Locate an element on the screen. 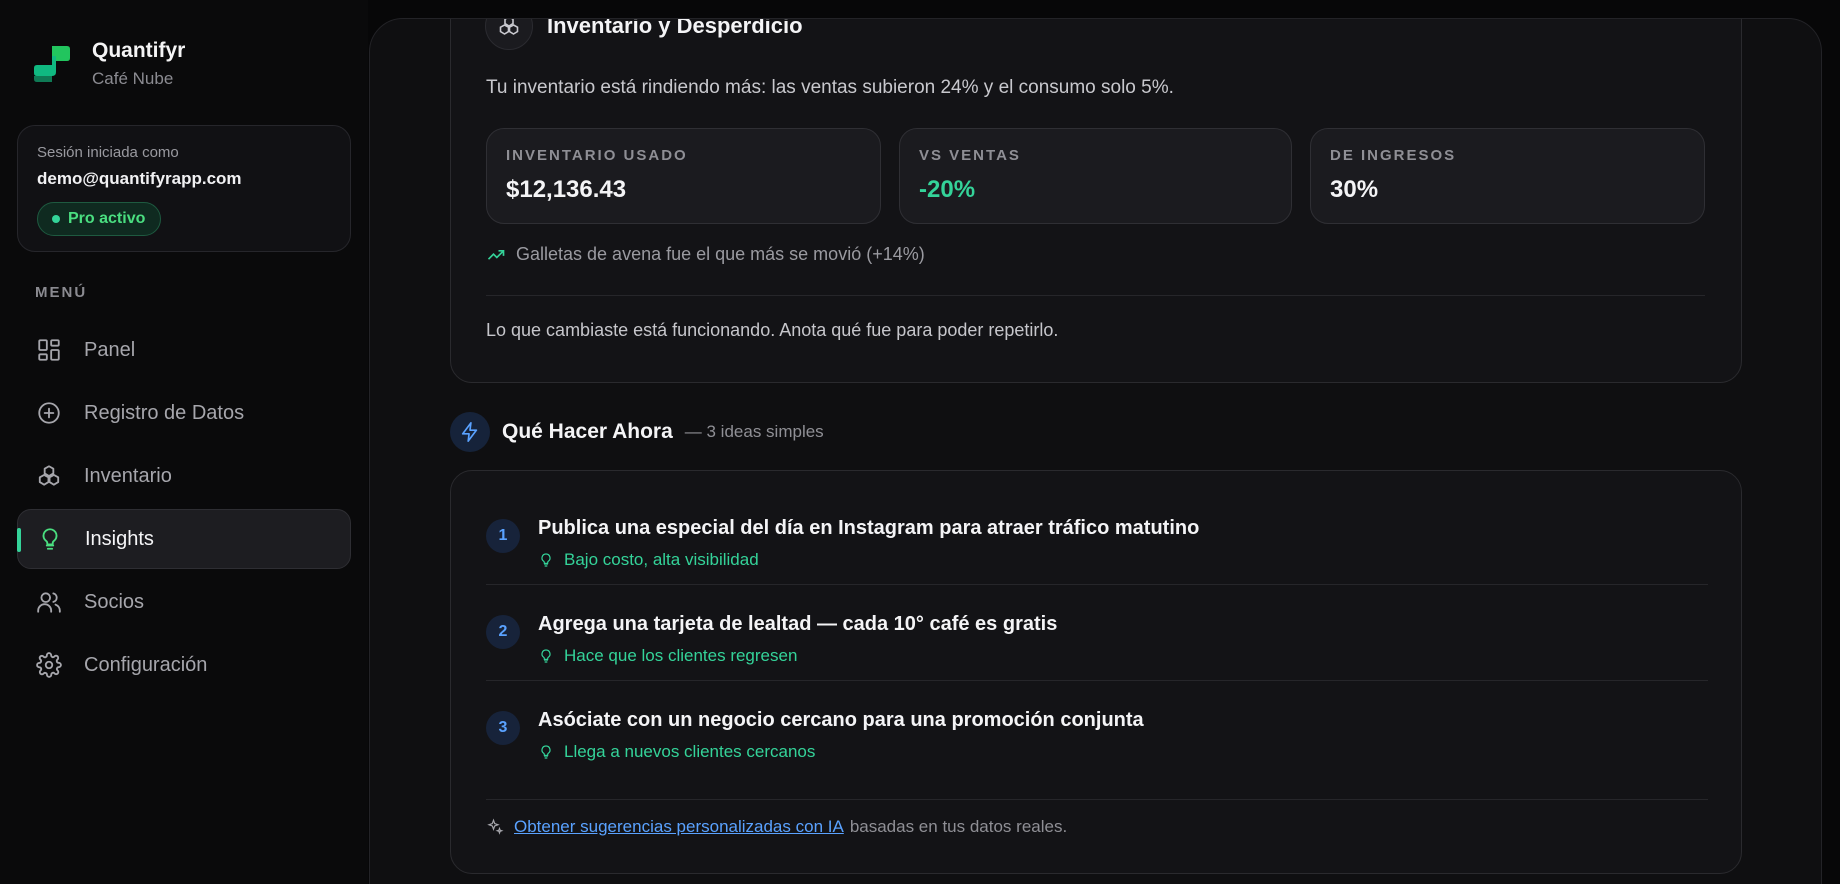 This screenshot has width=1840, height=884. nav-item-label: Panel is located at coordinates (110, 349).